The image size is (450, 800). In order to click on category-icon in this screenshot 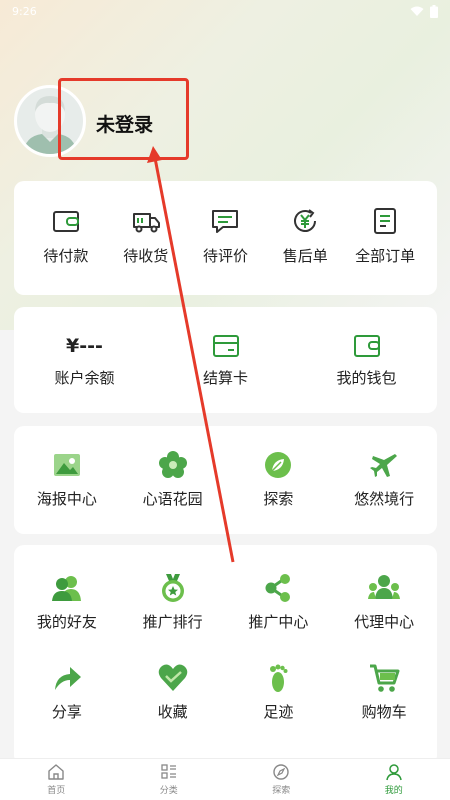, I will do `click(168, 771)`.